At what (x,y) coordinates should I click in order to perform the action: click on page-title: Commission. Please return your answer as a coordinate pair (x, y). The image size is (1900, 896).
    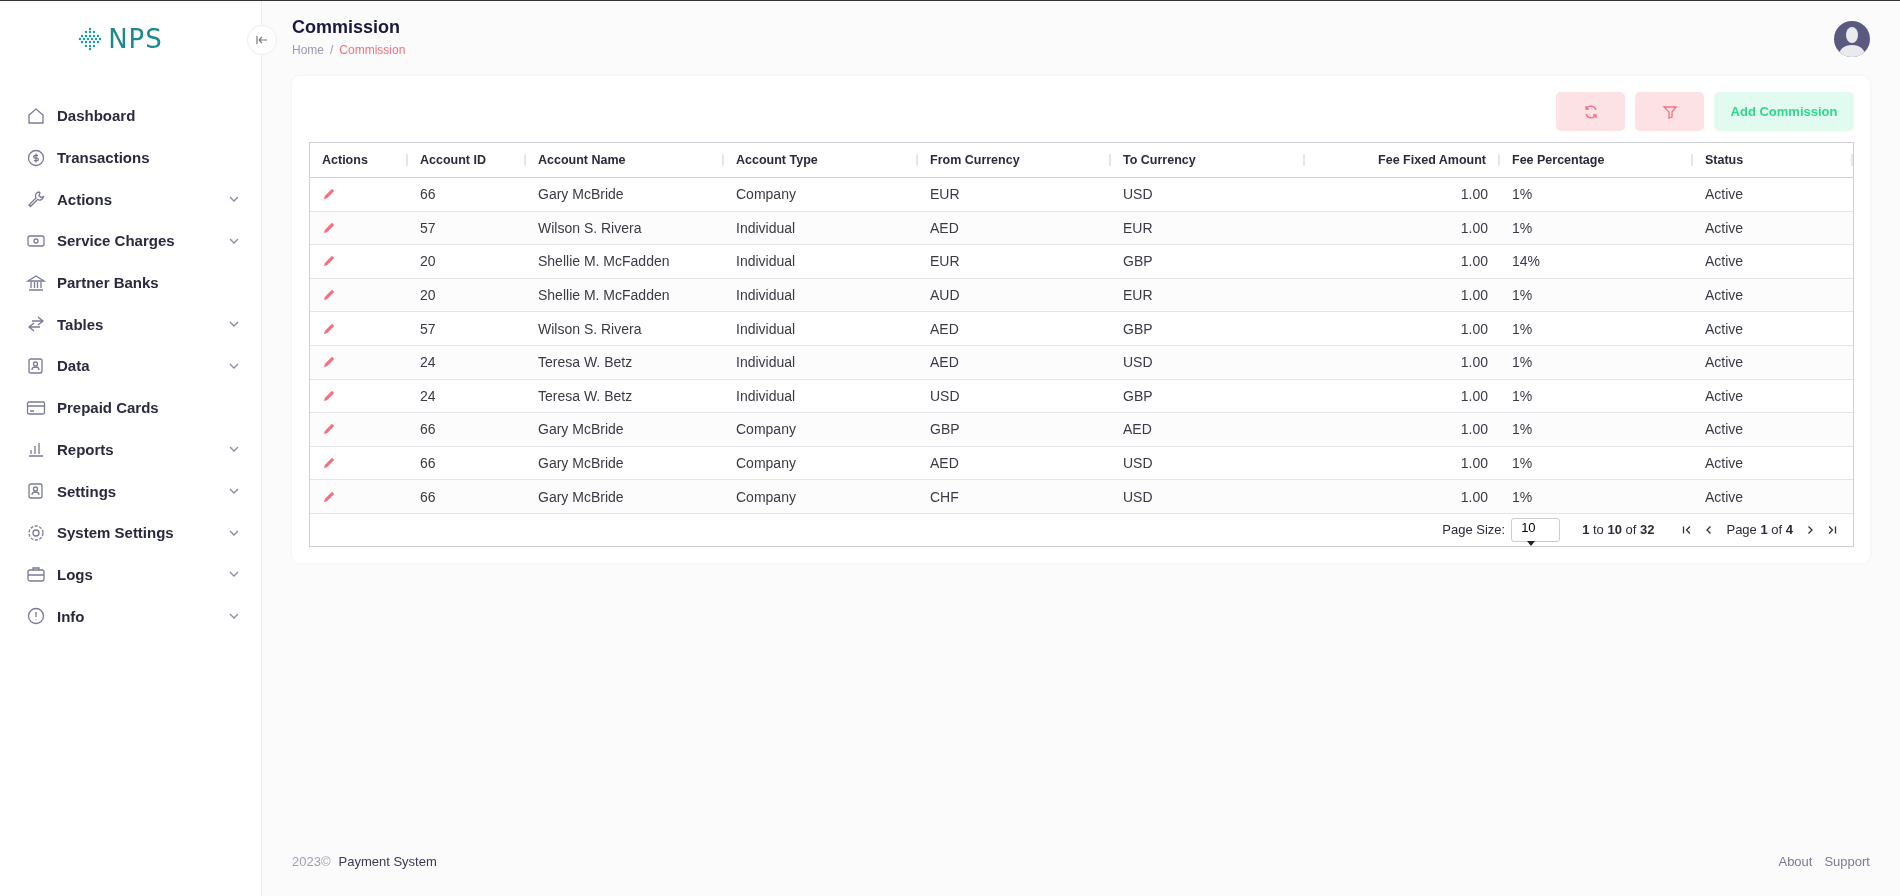
    Looking at the image, I should click on (347, 27).